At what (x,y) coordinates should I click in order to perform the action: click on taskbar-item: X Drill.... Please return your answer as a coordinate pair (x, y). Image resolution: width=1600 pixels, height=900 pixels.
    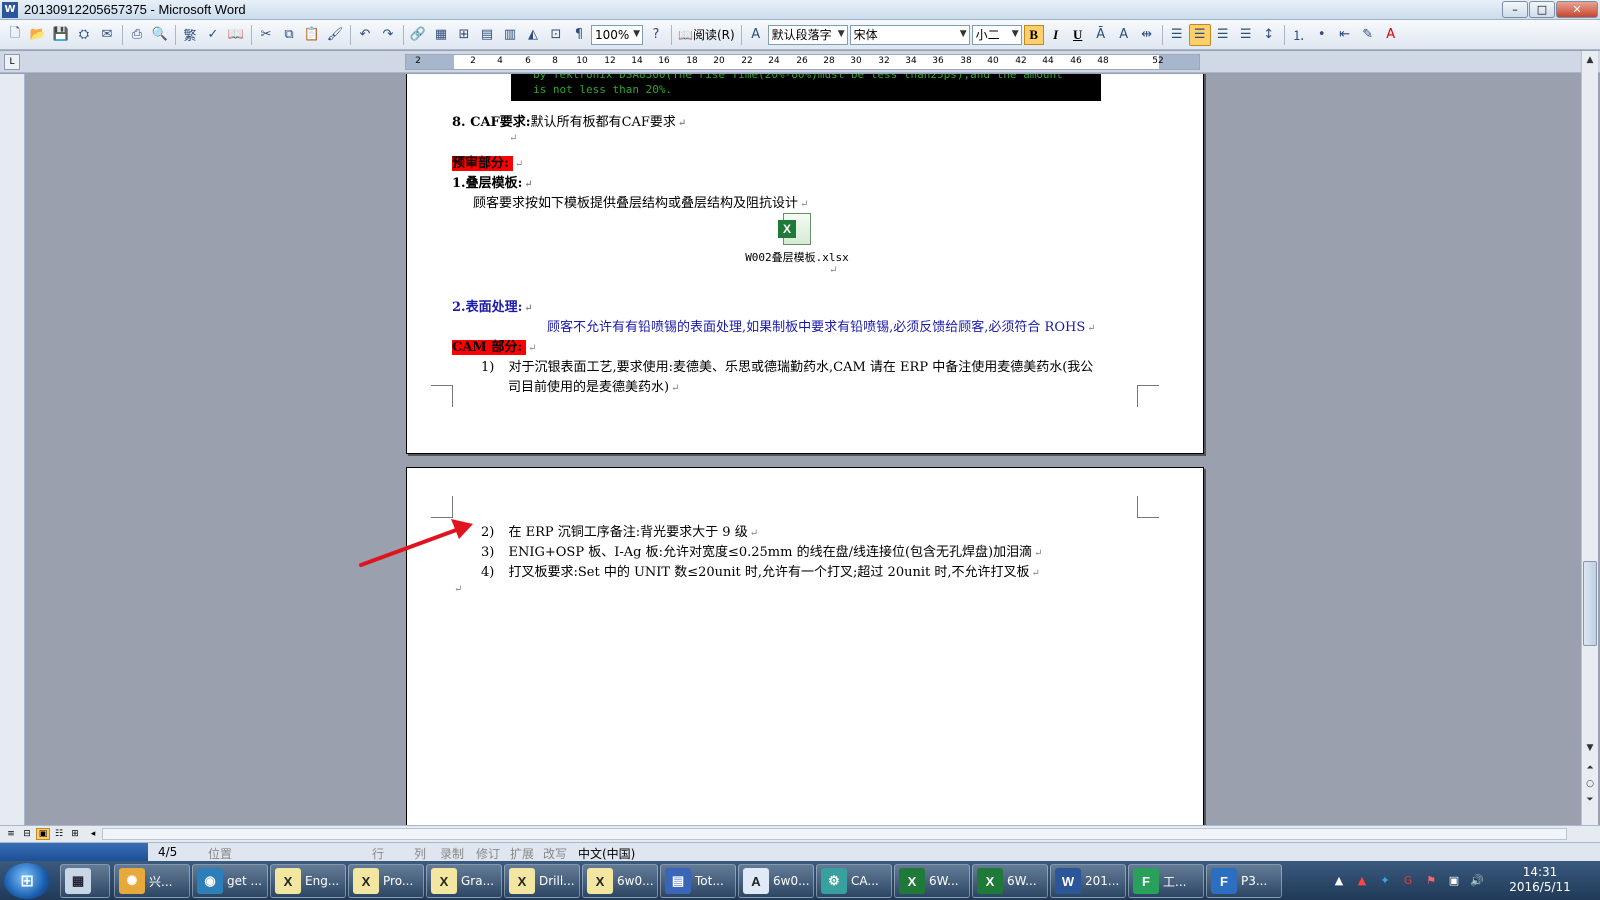
    Looking at the image, I should click on (542, 881).